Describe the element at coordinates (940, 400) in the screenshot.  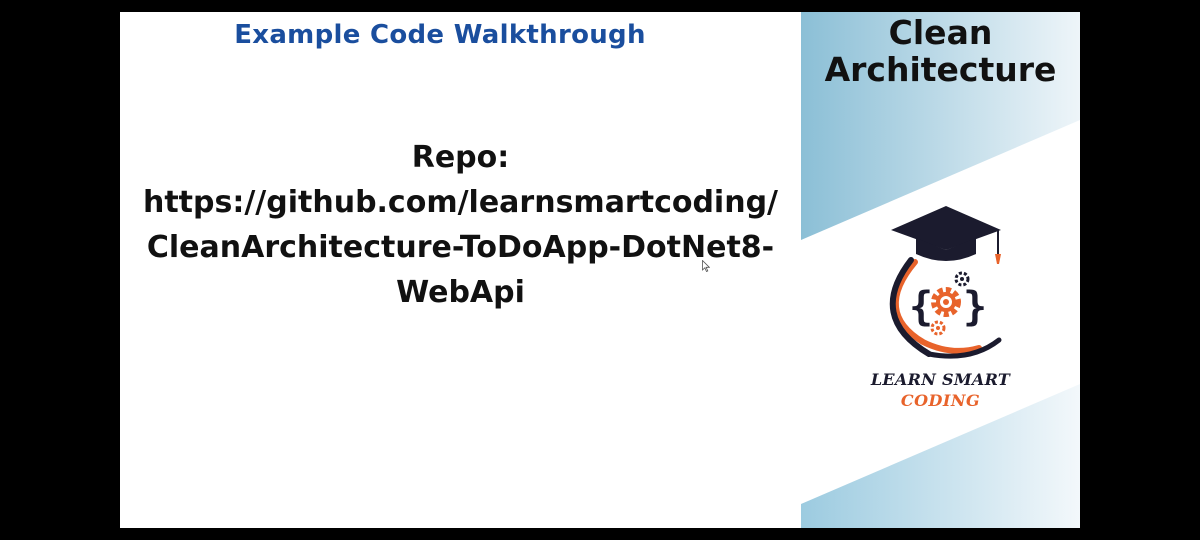
I see `brand-name-line-2: CODING` at that location.